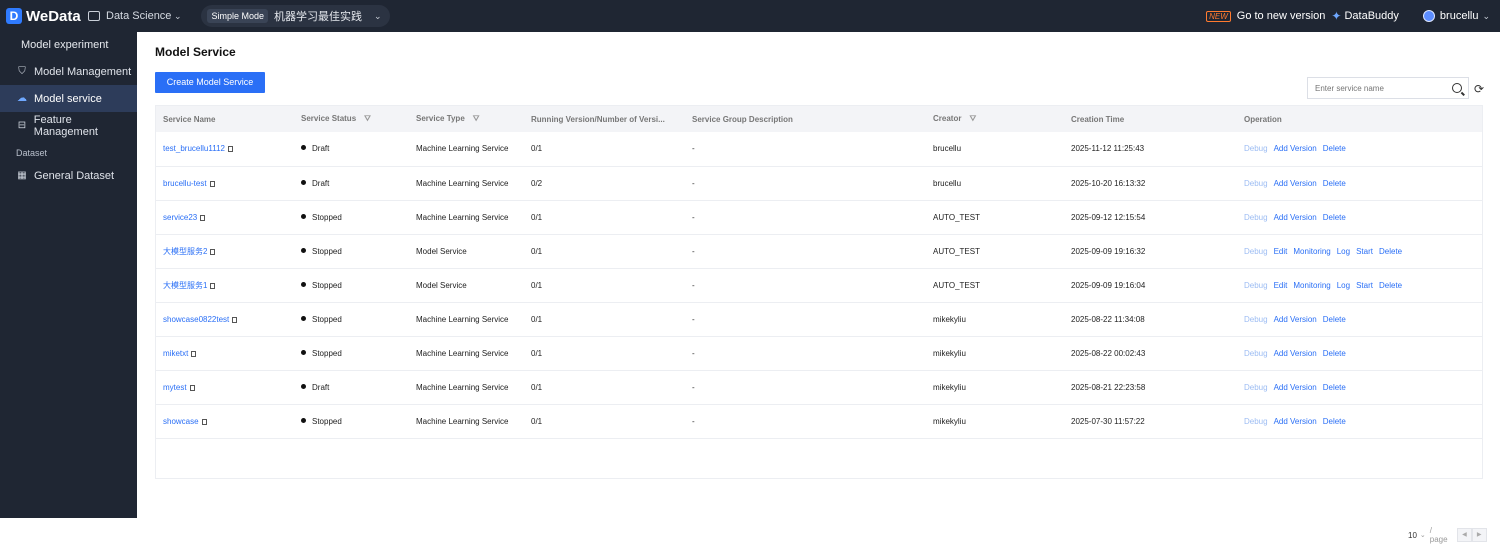 The width and height of the screenshot is (1500, 544). What do you see at coordinates (303, 148) in the screenshot?
I see `status-dot-icon` at bounding box center [303, 148].